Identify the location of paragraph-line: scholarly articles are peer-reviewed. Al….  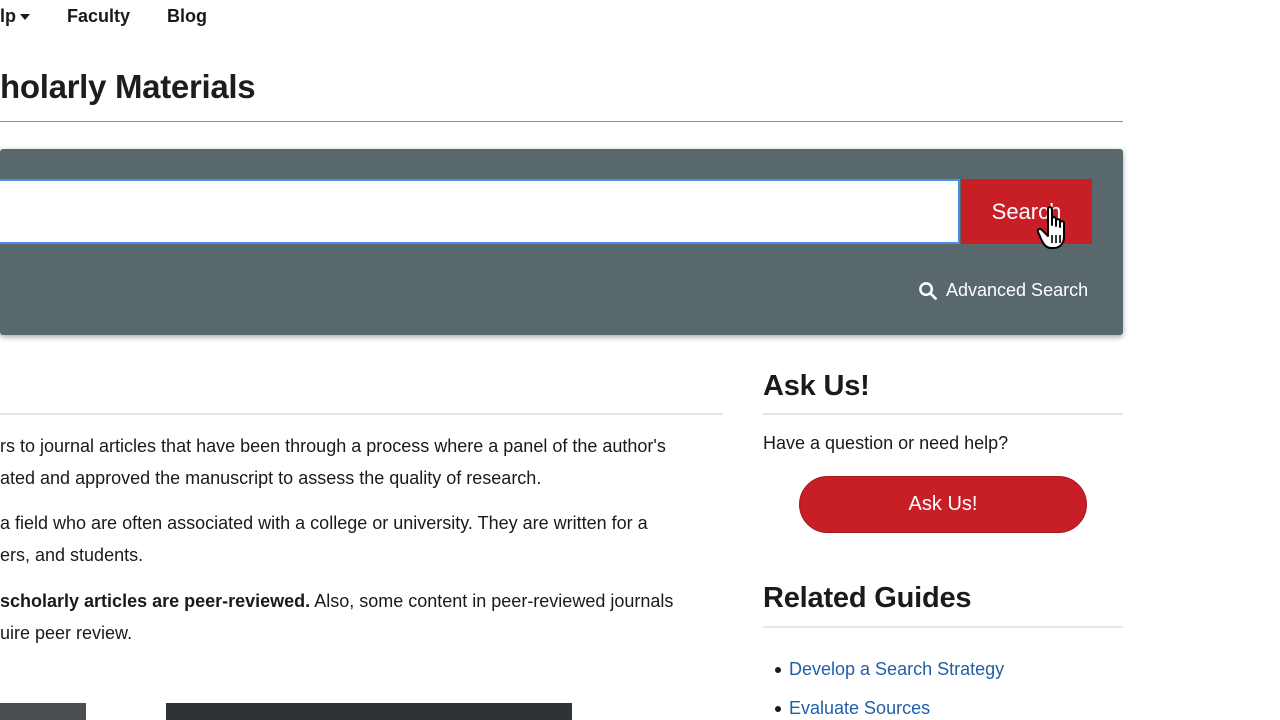
(361, 601).